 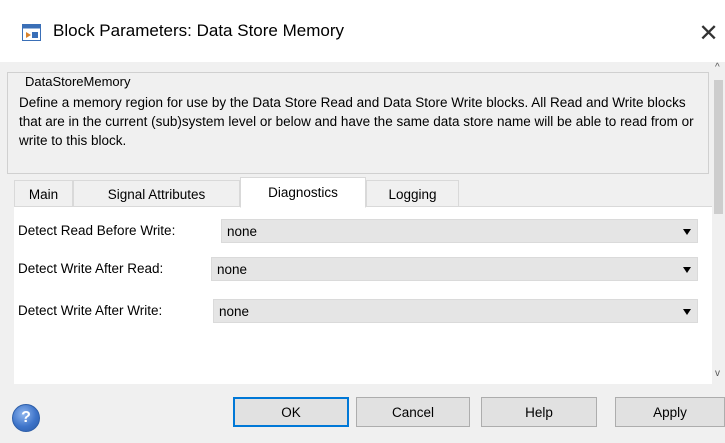 What do you see at coordinates (90, 310) in the screenshot?
I see `write-after-write-label: Detect Write After Write:` at bounding box center [90, 310].